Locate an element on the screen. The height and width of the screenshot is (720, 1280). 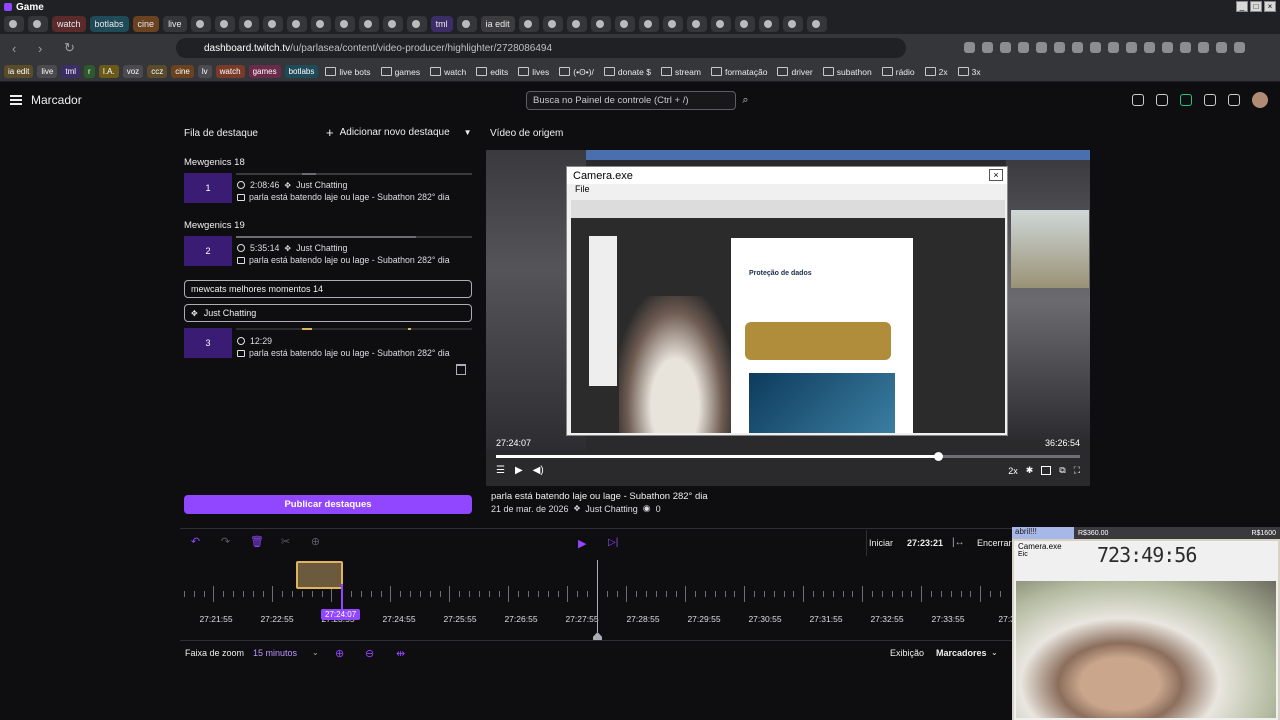
minimize-icon: _ is located at coordinates (1242, 6).